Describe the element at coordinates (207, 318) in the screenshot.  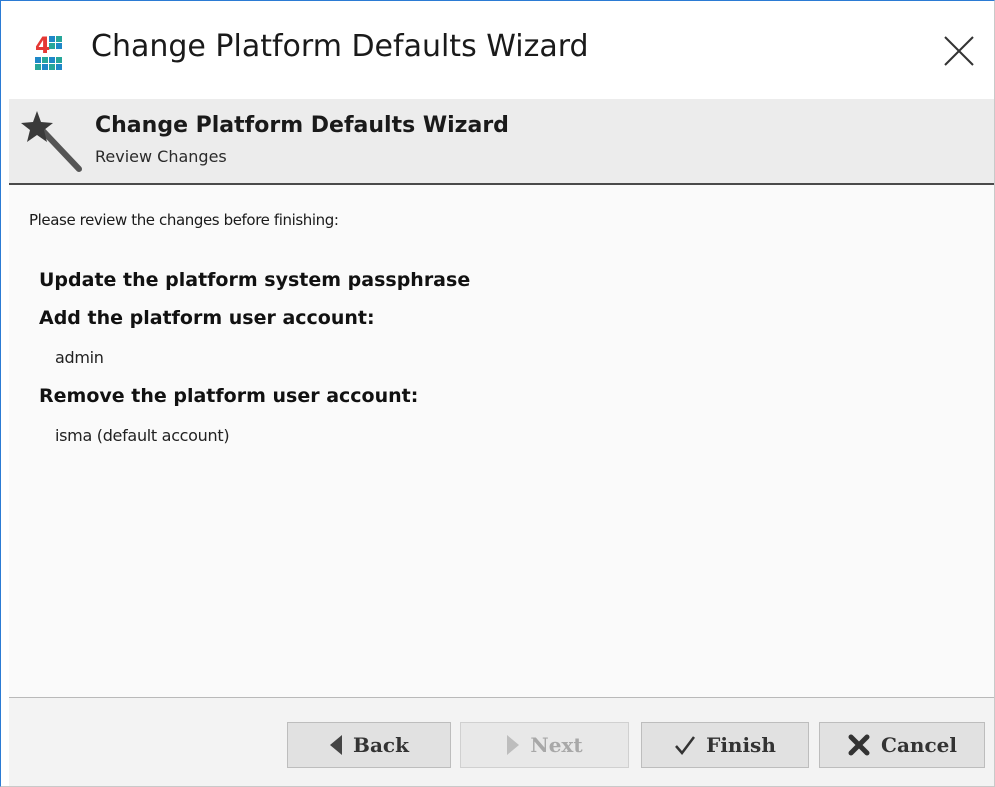
I see `add-account-heading: Add the platform user account:` at that location.